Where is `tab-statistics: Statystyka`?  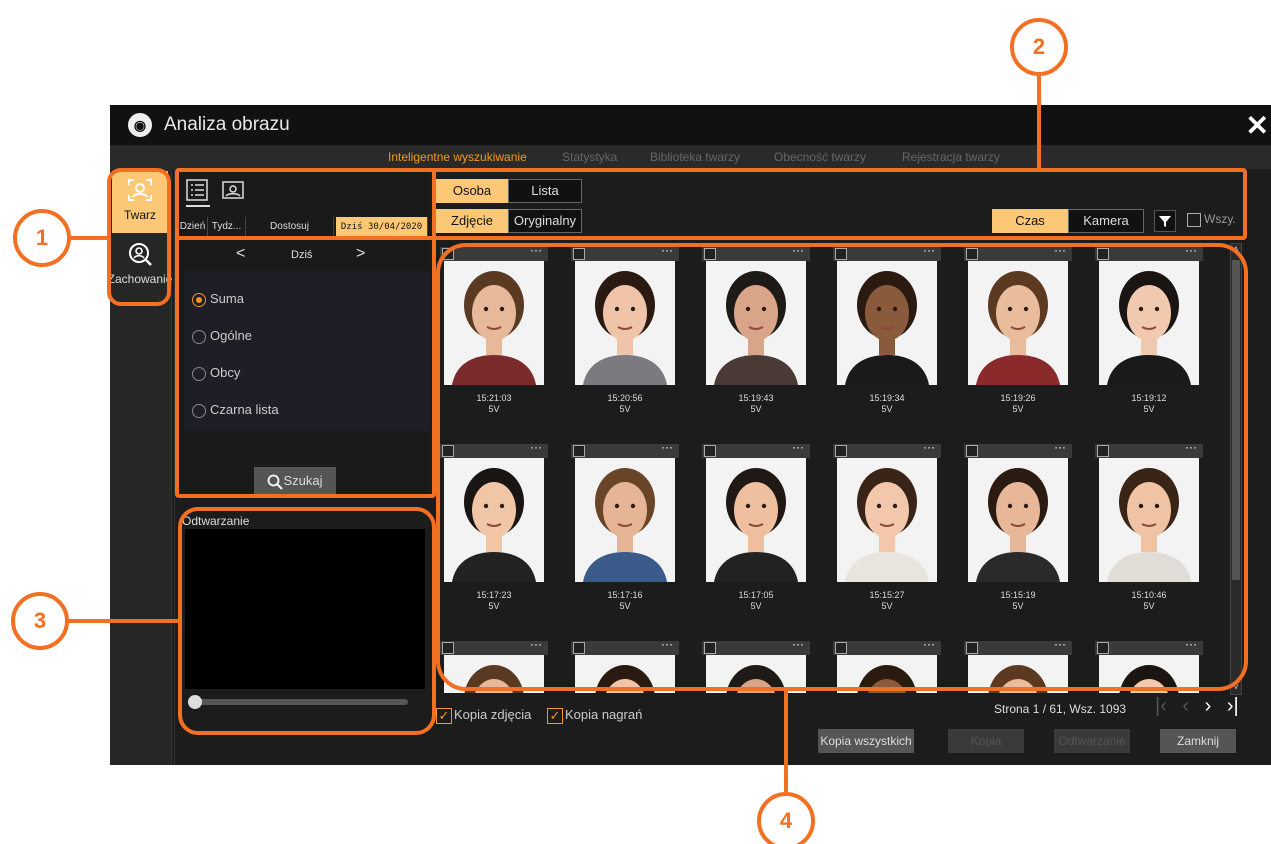
tab-statistics: Statystyka is located at coordinates (589, 157).